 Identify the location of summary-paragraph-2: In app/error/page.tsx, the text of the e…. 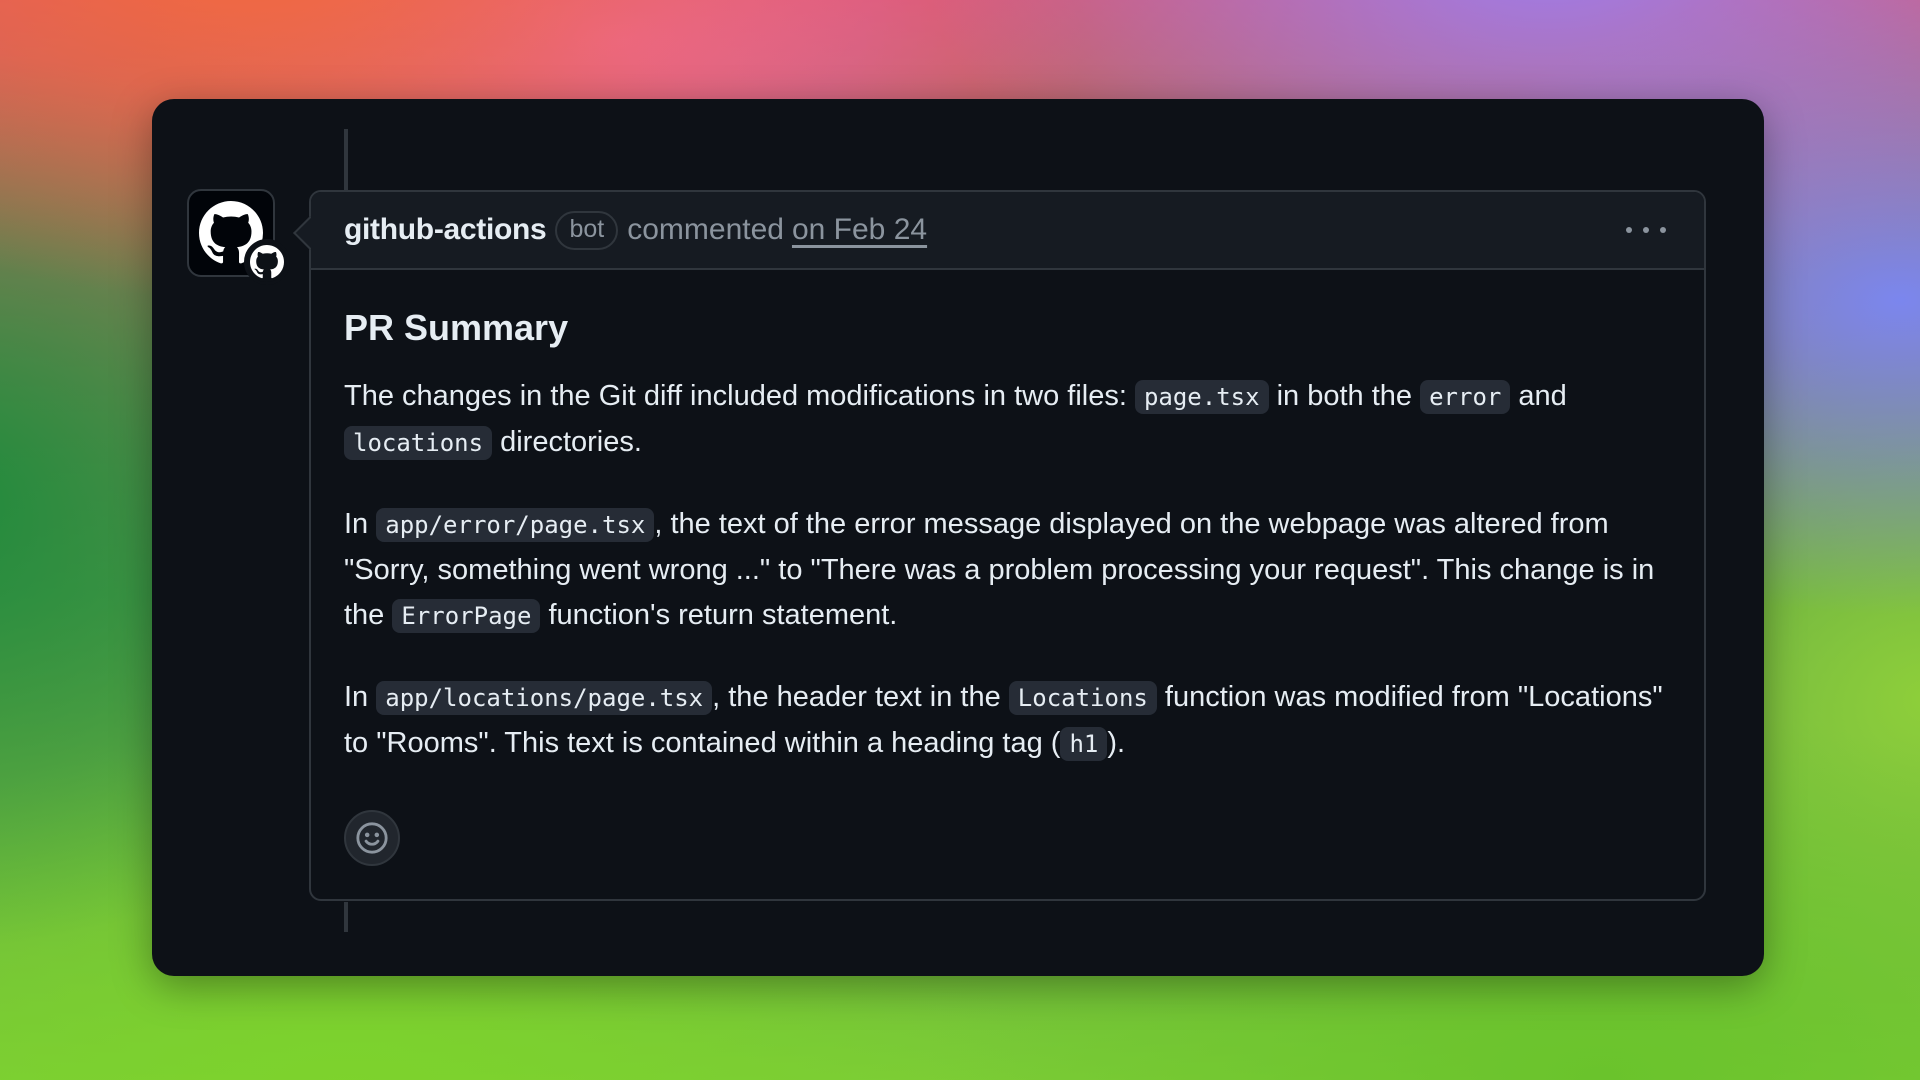
(1009, 570).